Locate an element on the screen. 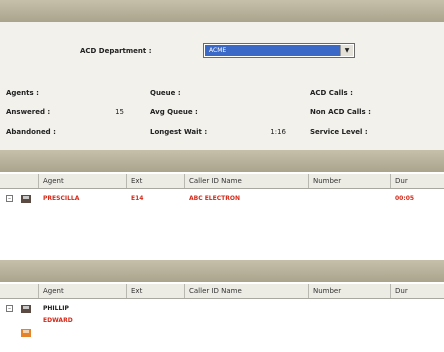  logged-out-agents-column-headers: Agent Ext Caller ID Name Number Dur is located at coordinates (222, 291).